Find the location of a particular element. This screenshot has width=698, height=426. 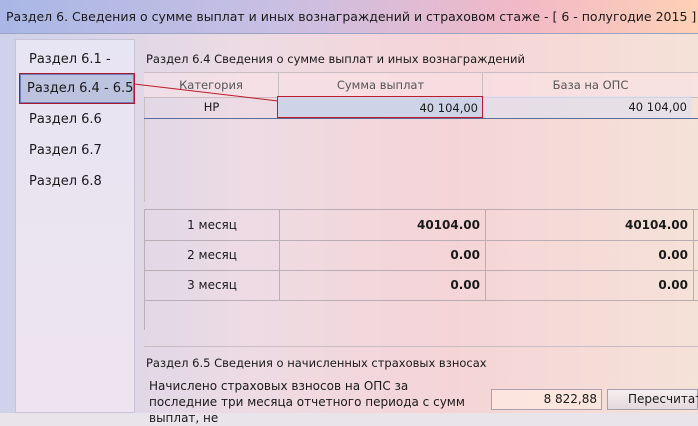

accrued-contributions-field: 8 822,88 is located at coordinates (546, 399).